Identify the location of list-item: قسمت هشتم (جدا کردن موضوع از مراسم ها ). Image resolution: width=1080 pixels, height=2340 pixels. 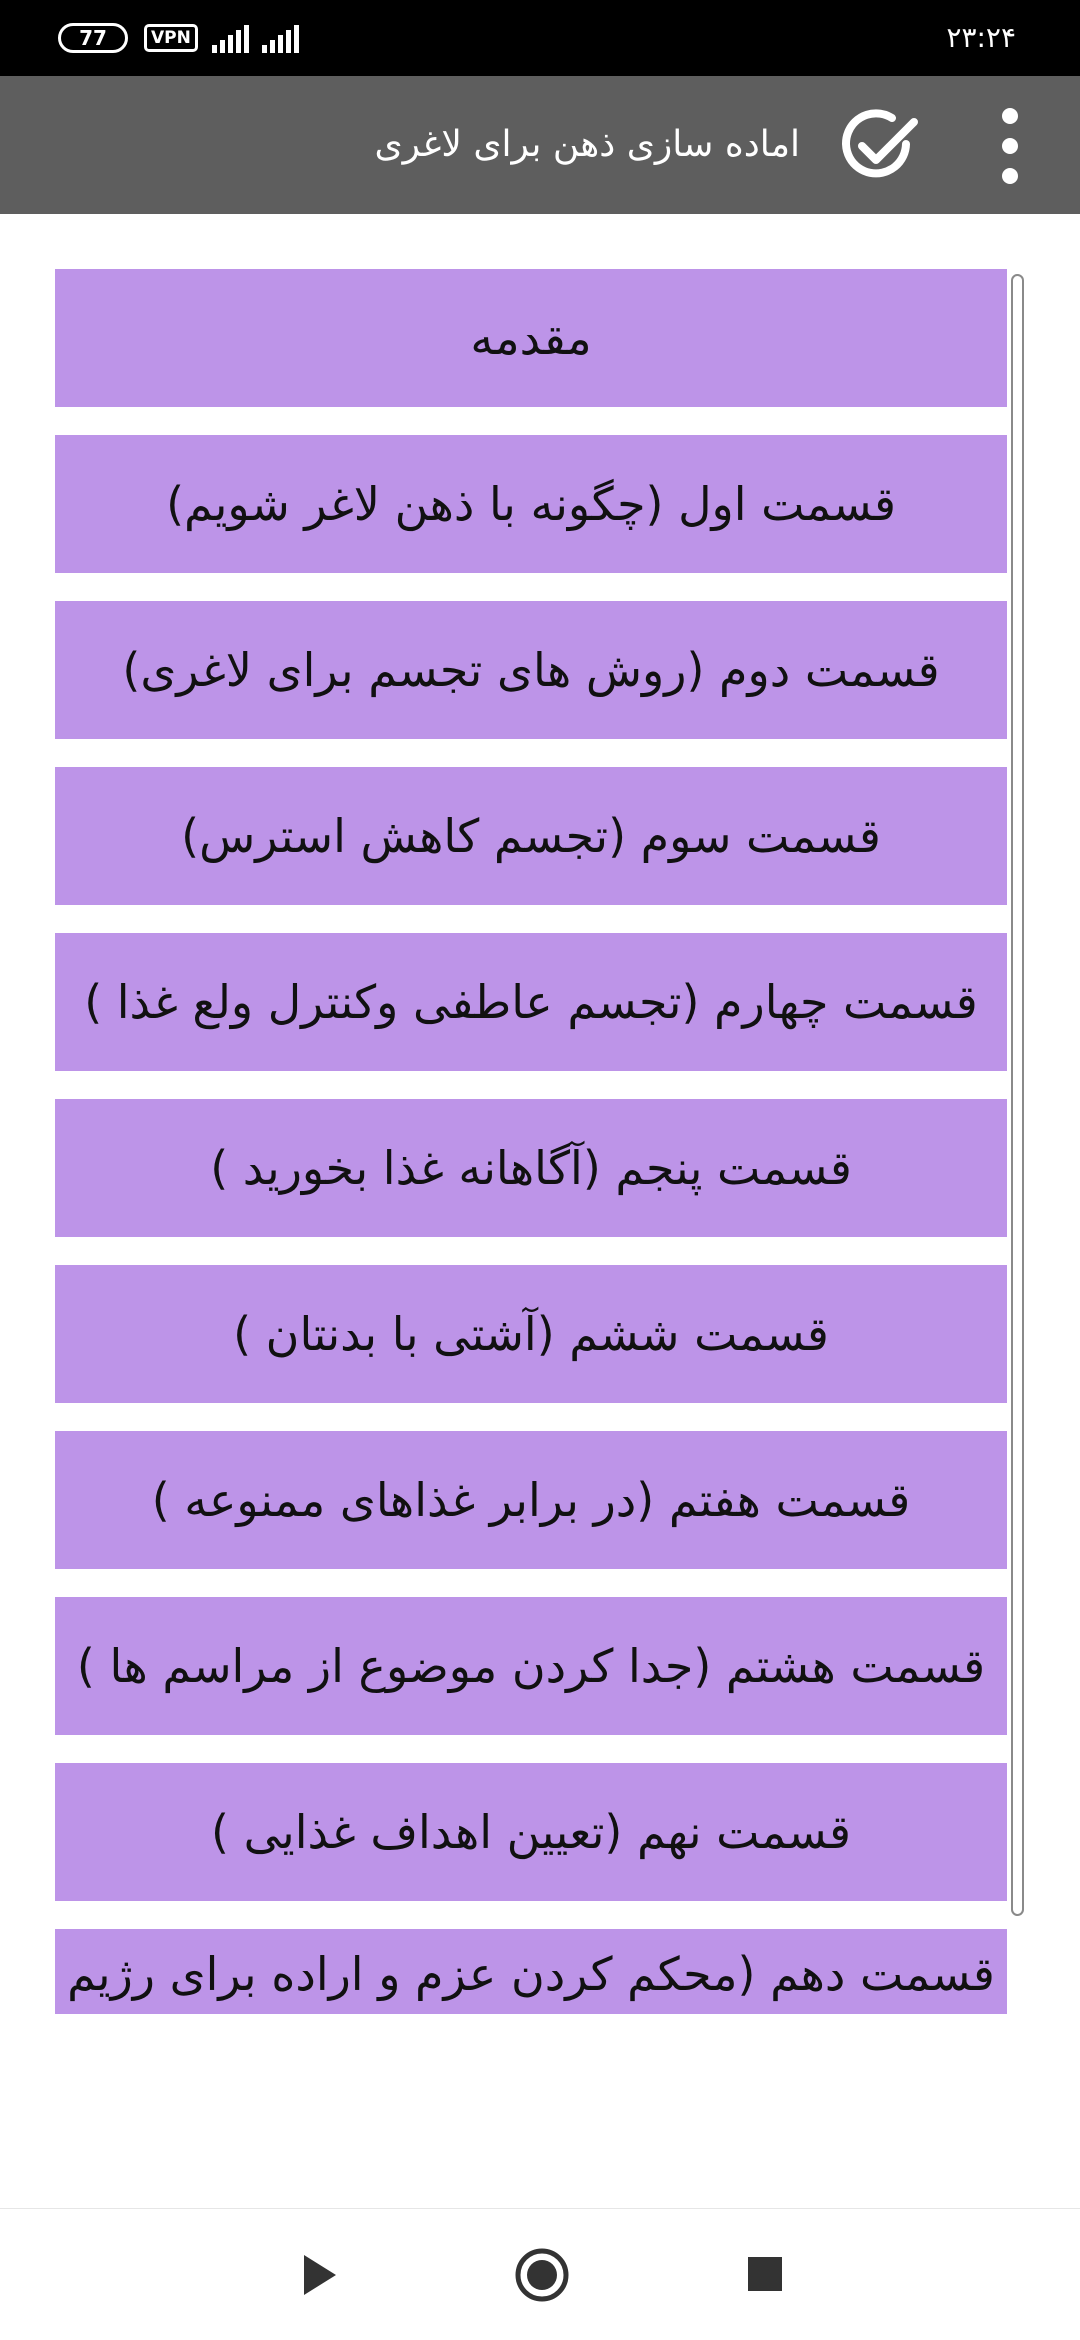
(531, 1666).